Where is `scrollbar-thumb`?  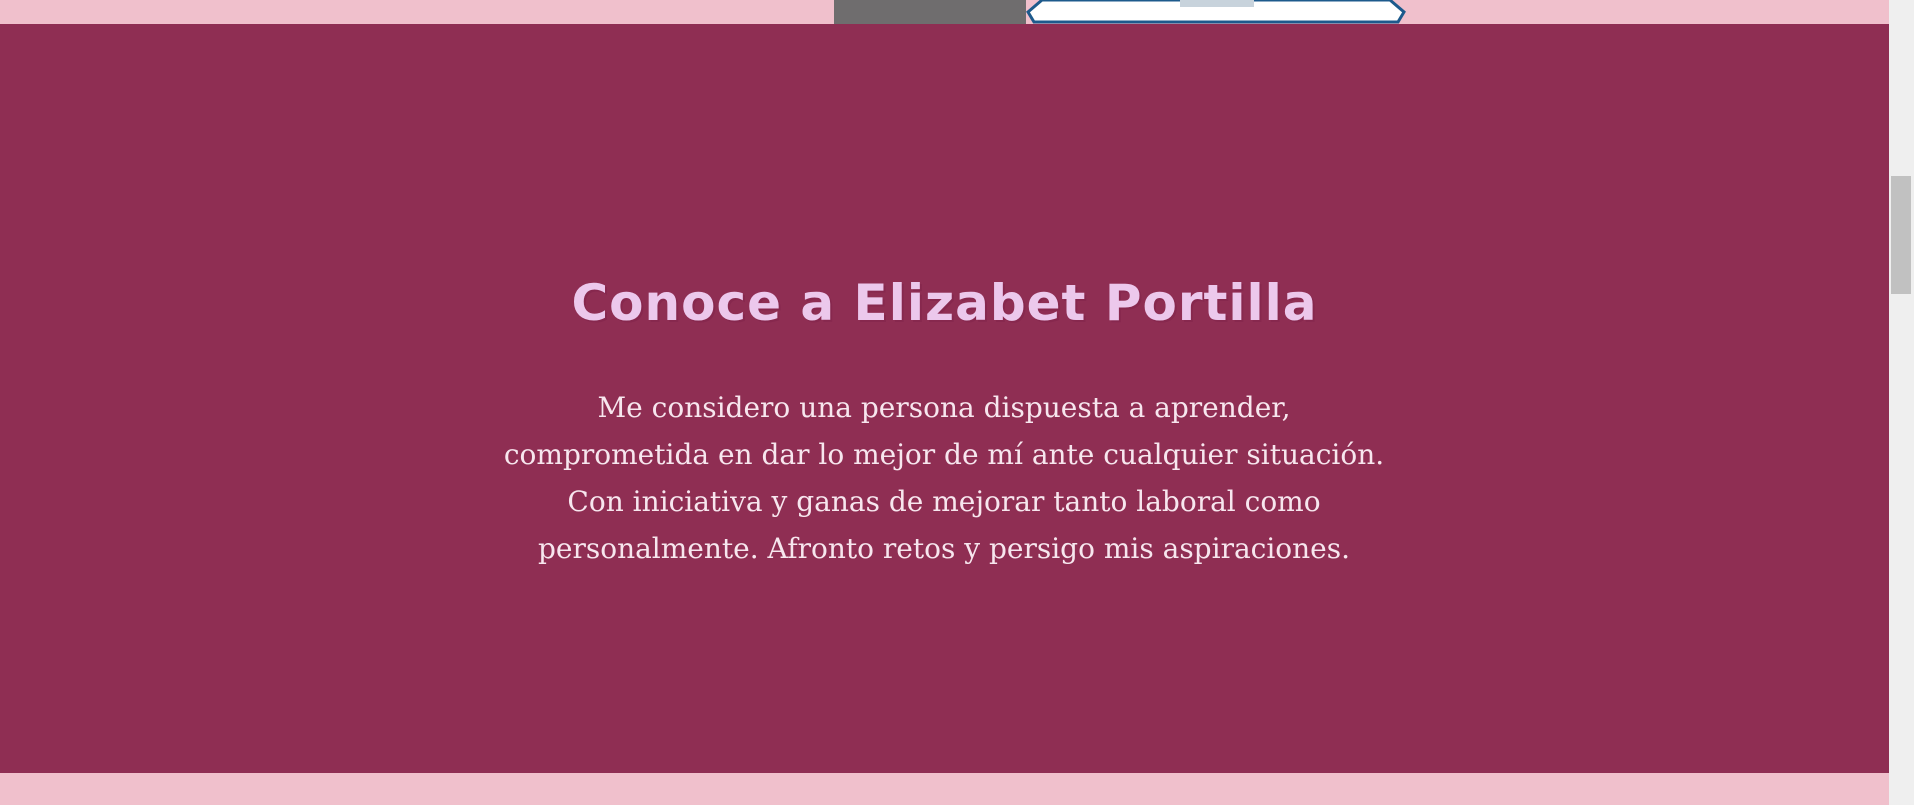 scrollbar-thumb is located at coordinates (1901, 235).